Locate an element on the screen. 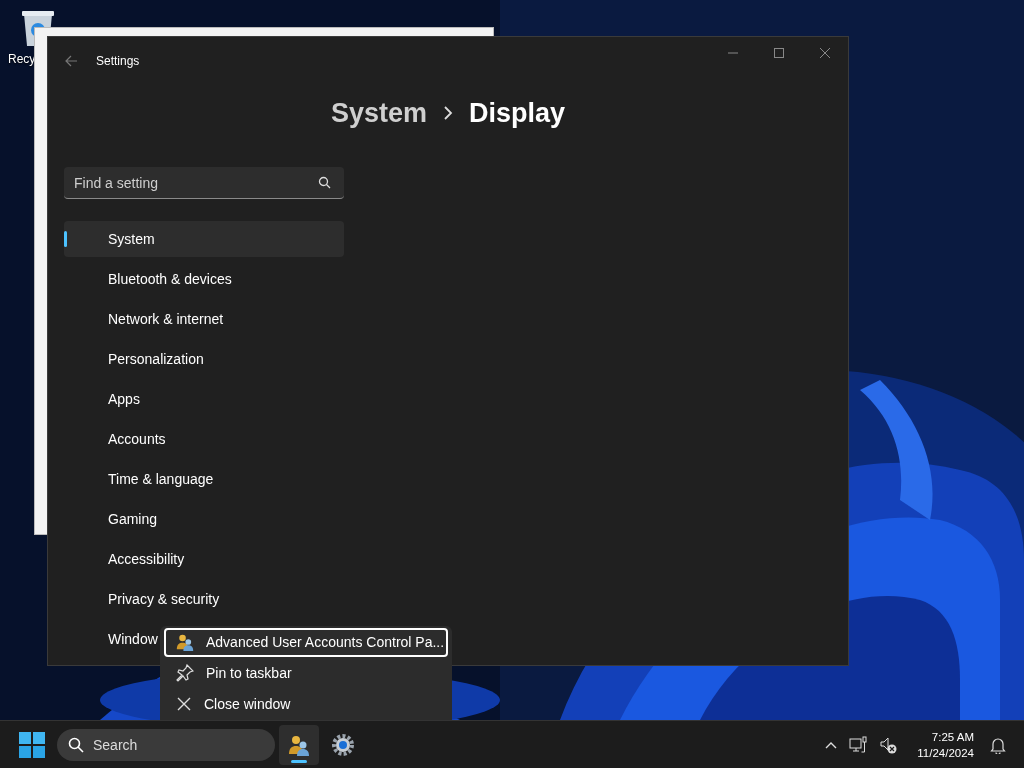  chevron-up-icon is located at coordinates (831, 744).